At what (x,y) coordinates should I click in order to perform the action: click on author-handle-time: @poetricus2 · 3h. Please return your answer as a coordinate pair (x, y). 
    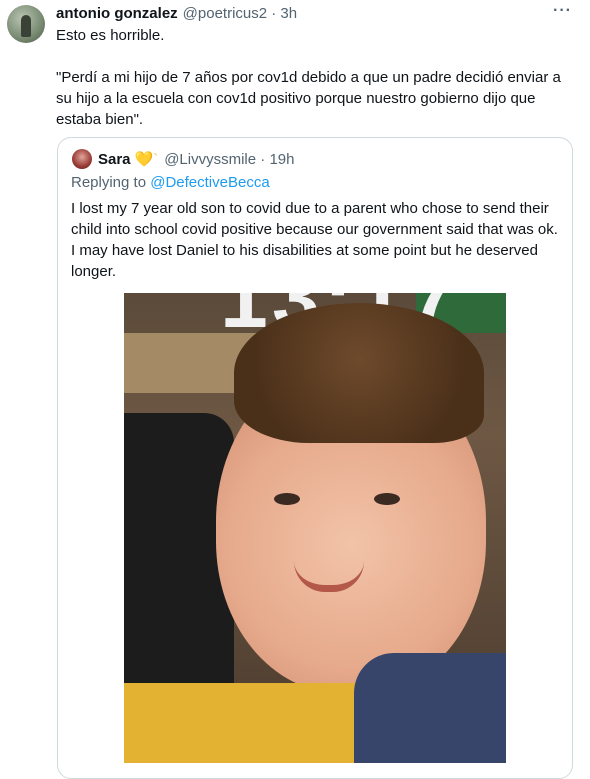
    Looking at the image, I should click on (240, 13).